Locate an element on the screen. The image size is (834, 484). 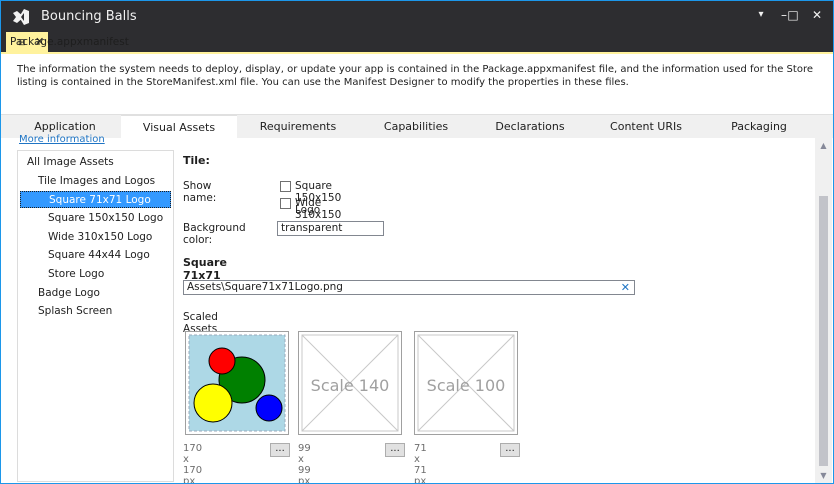
tree-item-square-44-logo: Square 44x44 Logo is located at coordinates (99, 255).